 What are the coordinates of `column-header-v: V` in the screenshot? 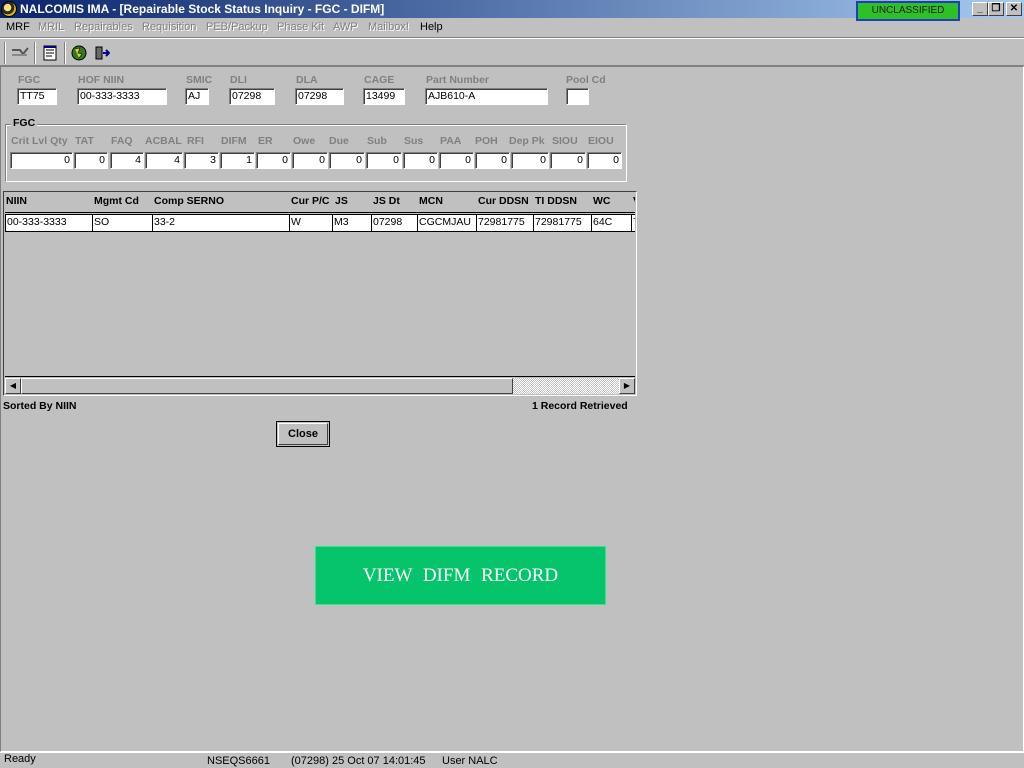 It's located at (634, 201).